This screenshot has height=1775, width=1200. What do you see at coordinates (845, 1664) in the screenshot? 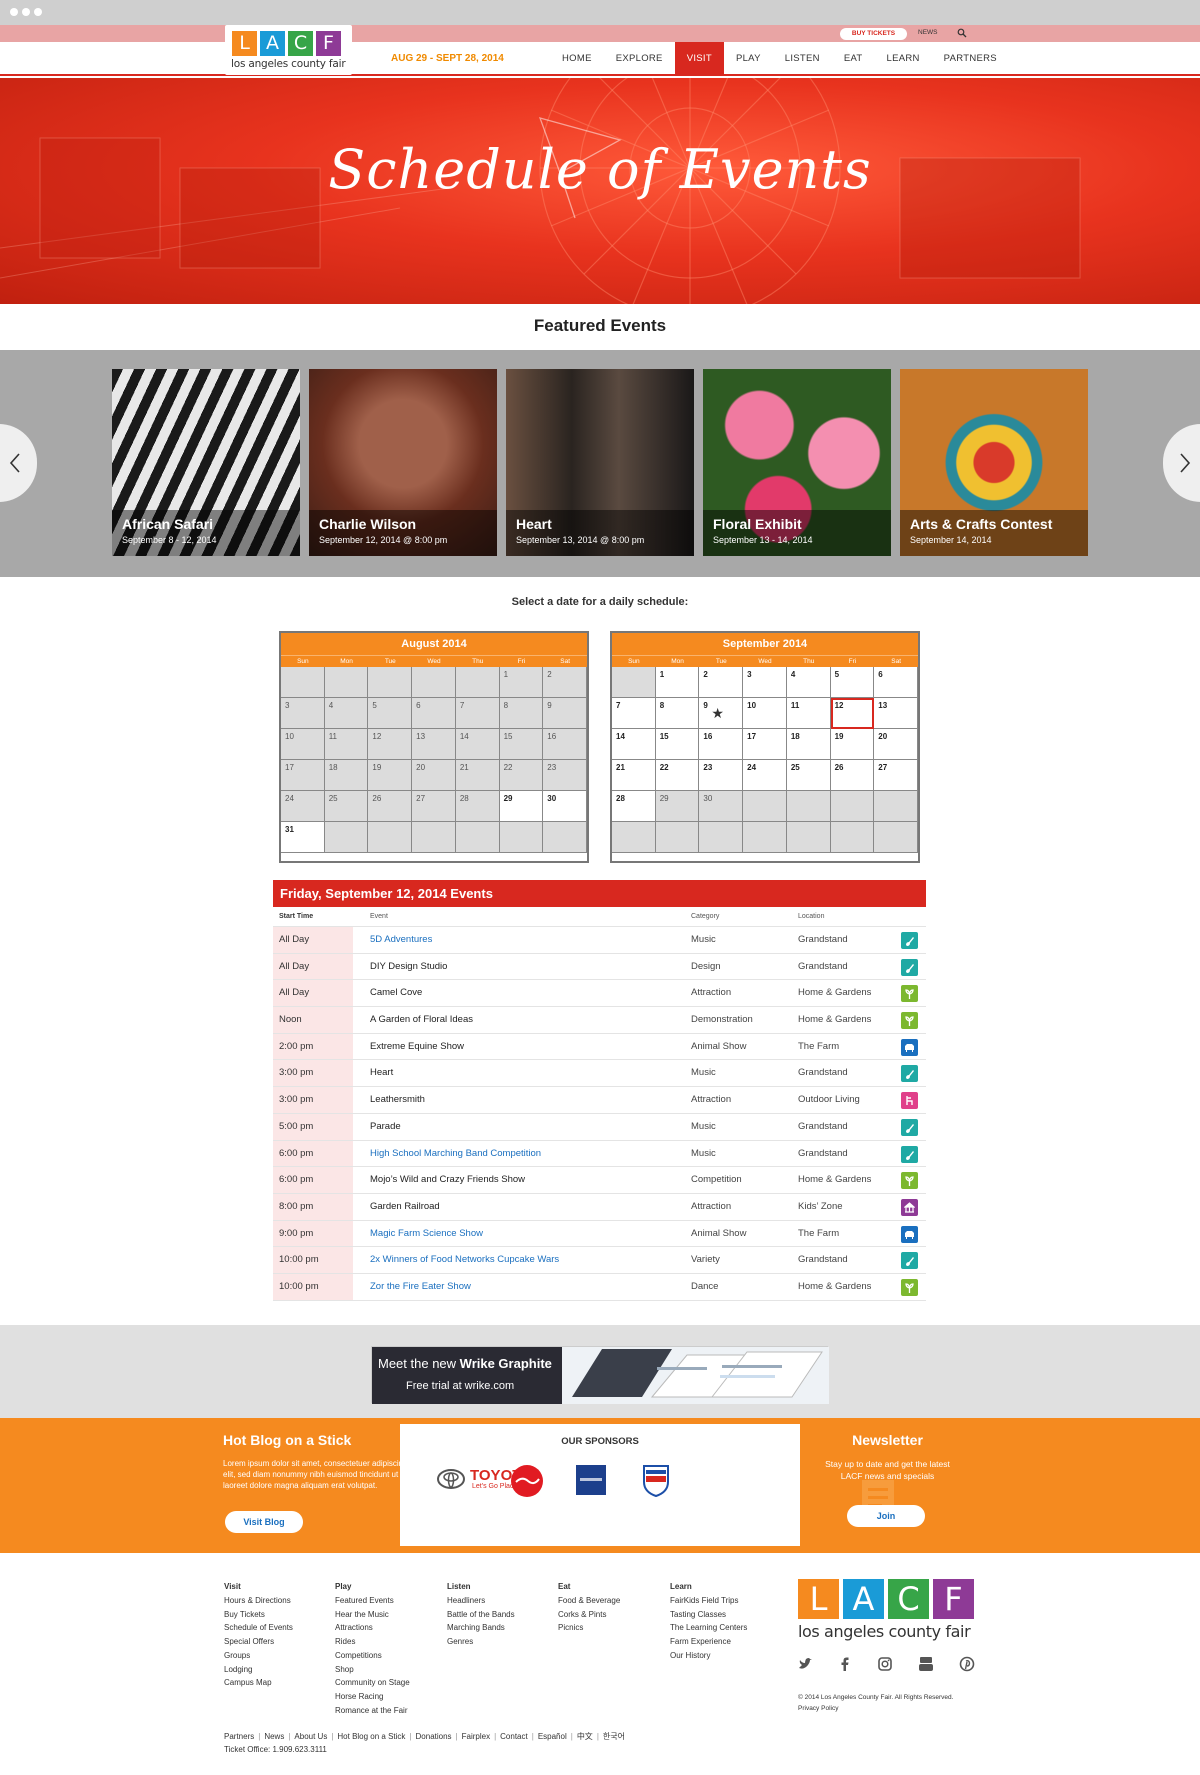
I see `facebook-icon` at bounding box center [845, 1664].